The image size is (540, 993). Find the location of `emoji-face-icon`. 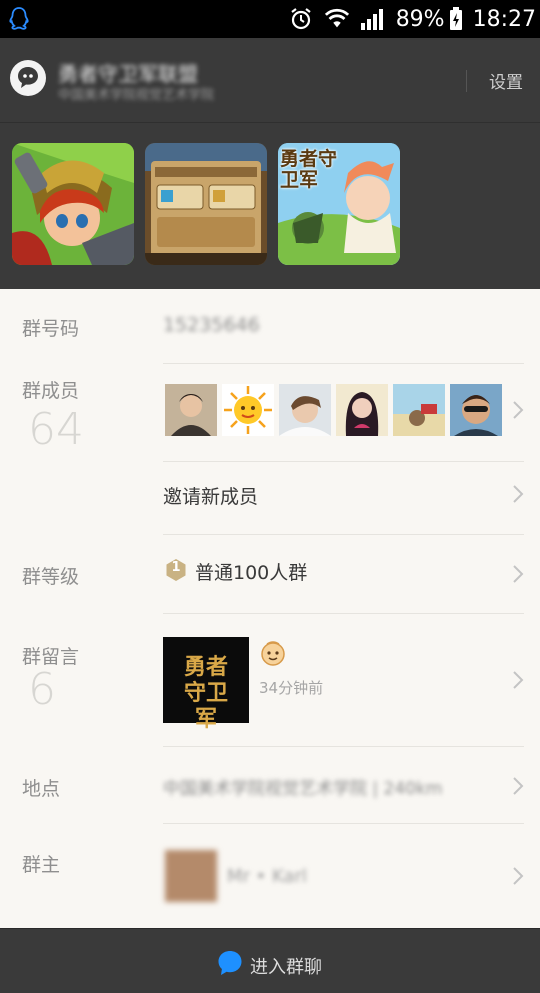

emoji-face-icon is located at coordinates (273, 653).